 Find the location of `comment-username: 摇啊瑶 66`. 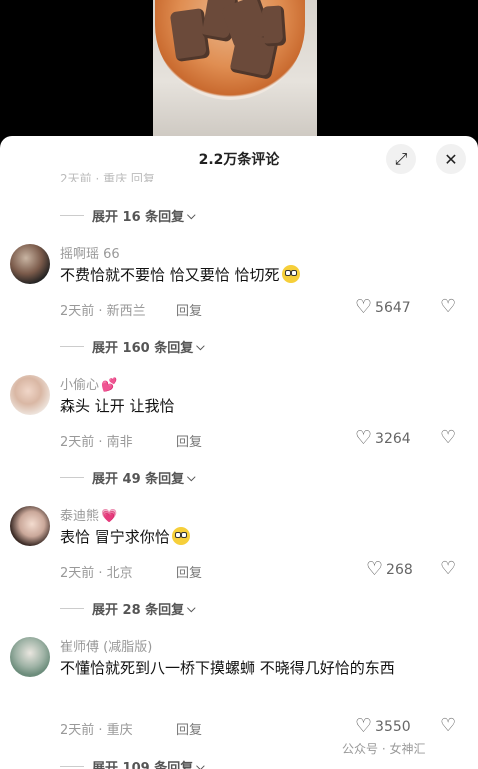

comment-username: 摇啊瑶 66 is located at coordinates (90, 252).